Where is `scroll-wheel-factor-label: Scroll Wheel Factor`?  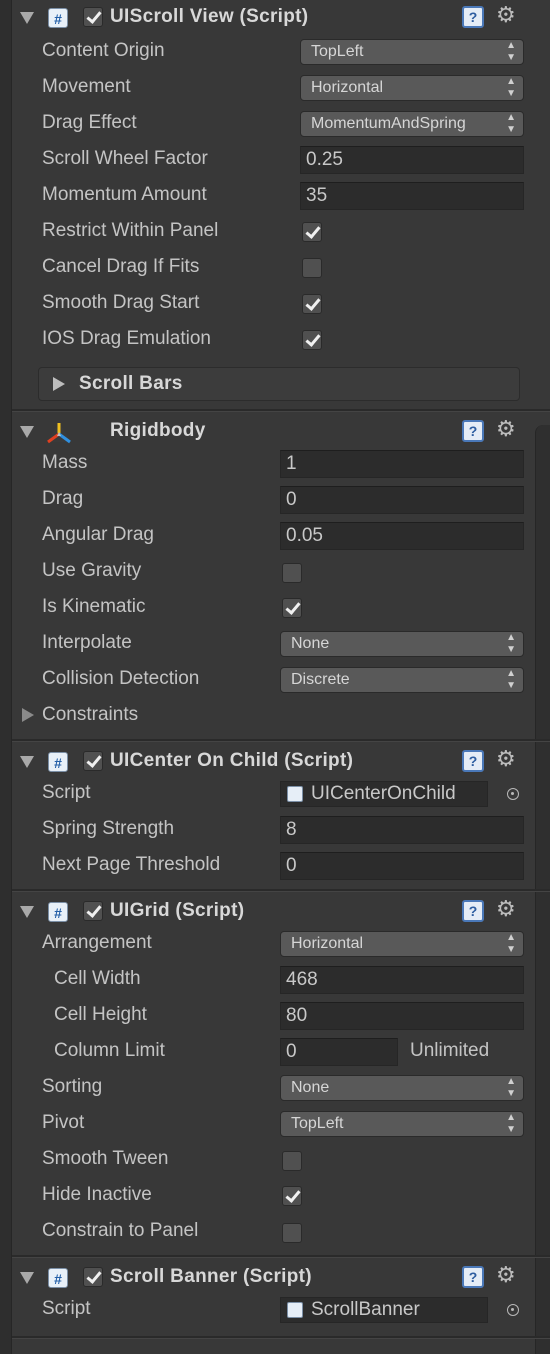 scroll-wheel-factor-label: Scroll Wheel Factor is located at coordinates (125, 158).